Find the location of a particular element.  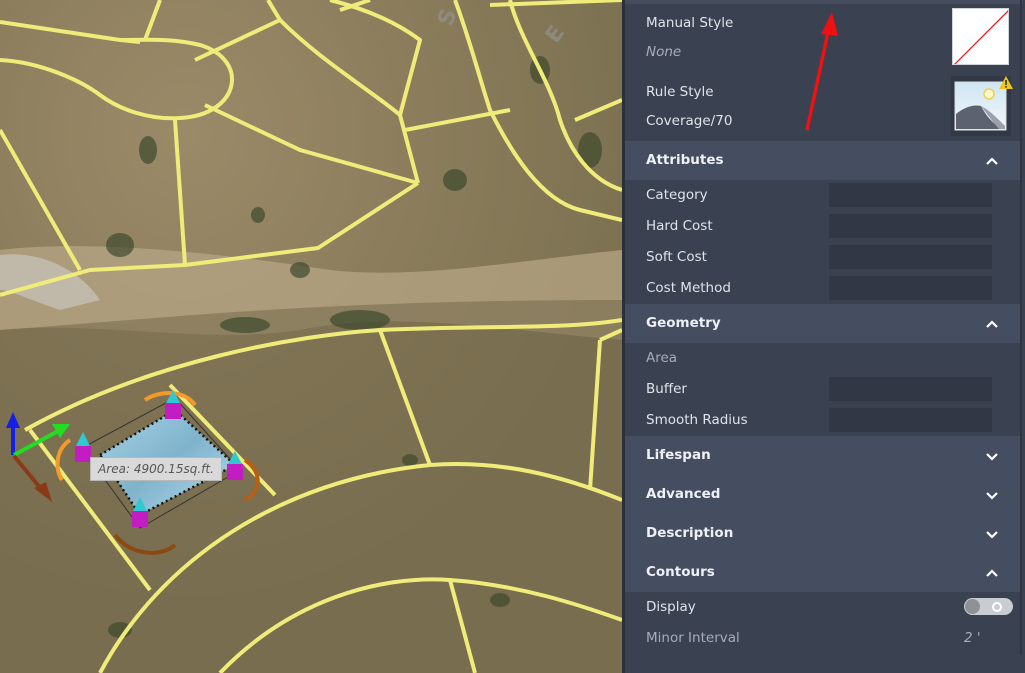

section-title: Advanced is located at coordinates (683, 494).